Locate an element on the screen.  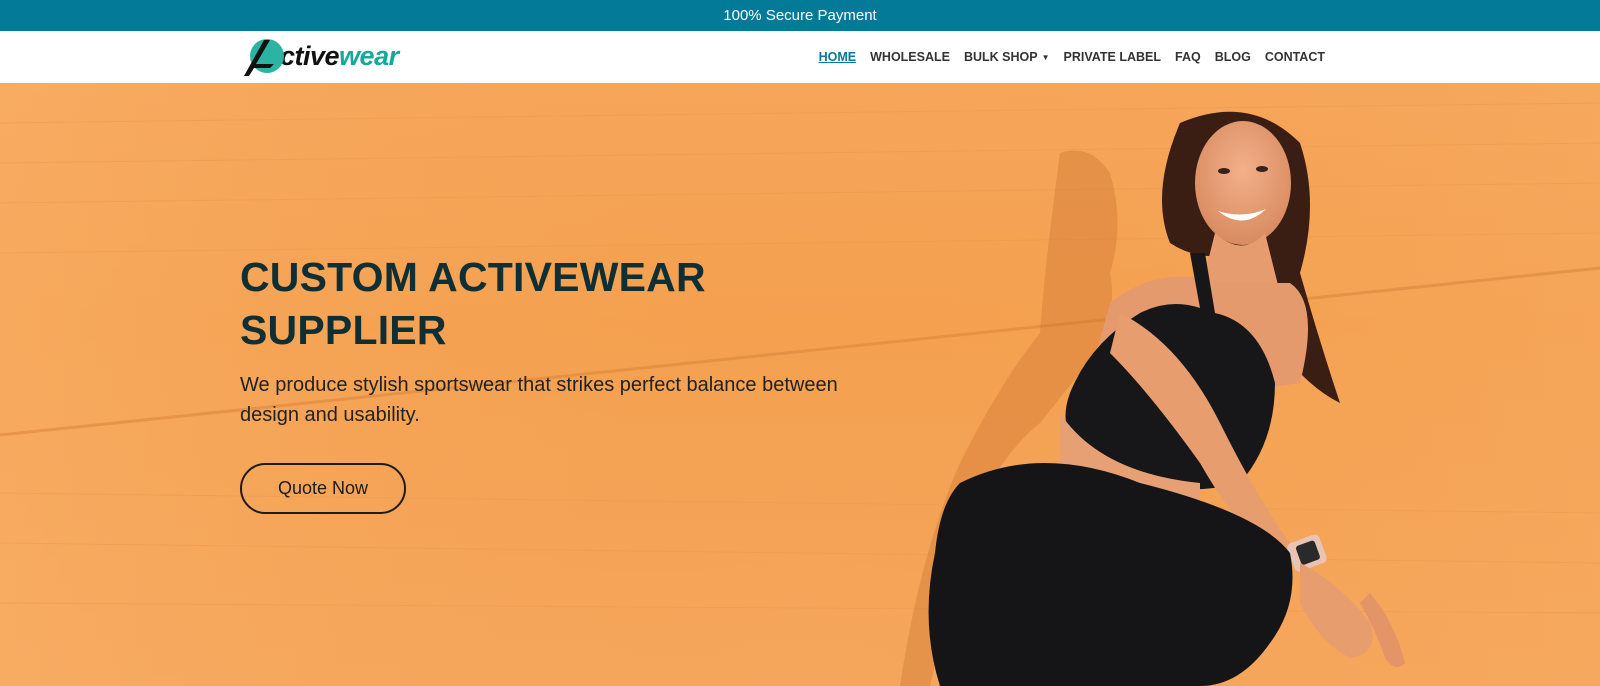
logo-mark-icon is located at coordinates (264, 56).